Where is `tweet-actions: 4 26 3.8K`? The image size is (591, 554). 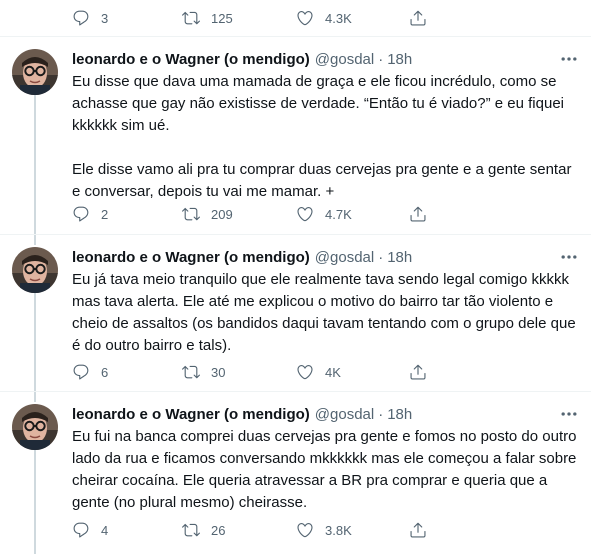
tweet-actions: 4 26 3.8K is located at coordinates (282, 530).